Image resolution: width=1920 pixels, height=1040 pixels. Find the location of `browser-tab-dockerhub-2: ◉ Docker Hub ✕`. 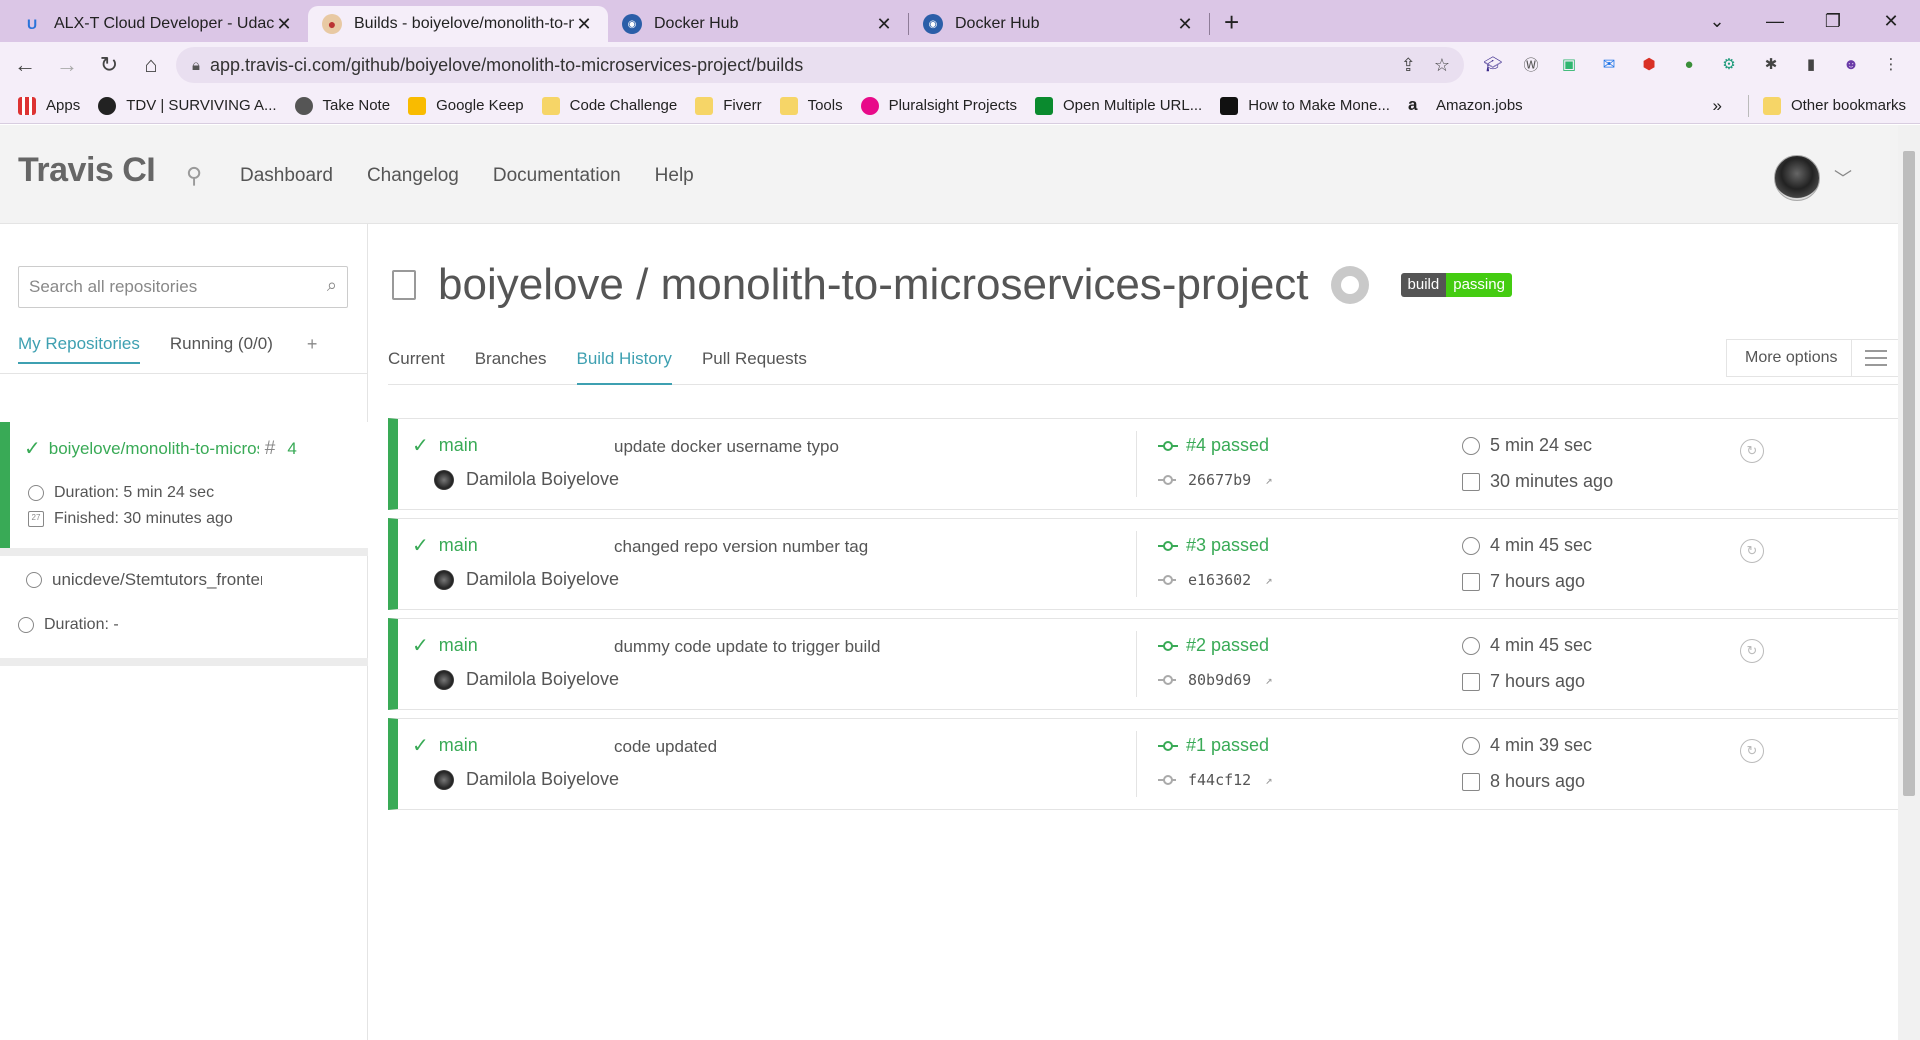

browser-tab-dockerhub-2: ◉ Docker Hub ✕ is located at coordinates (1059, 24).